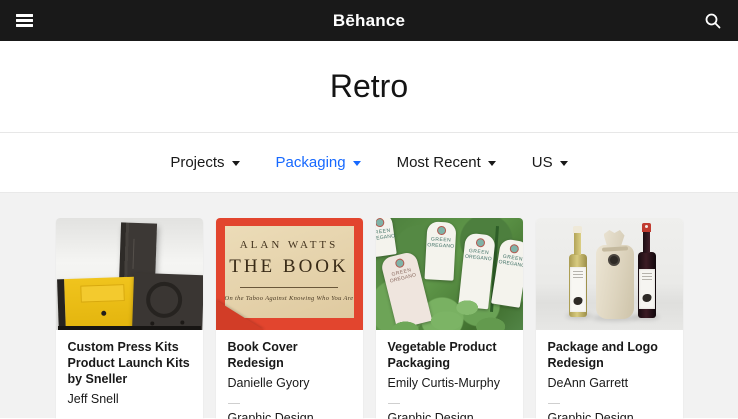 The width and height of the screenshot is (738, 419). Describe the element at coordinates (646, 270) in the screenshot. I see `red-wine-bottle-graphic` at that location.